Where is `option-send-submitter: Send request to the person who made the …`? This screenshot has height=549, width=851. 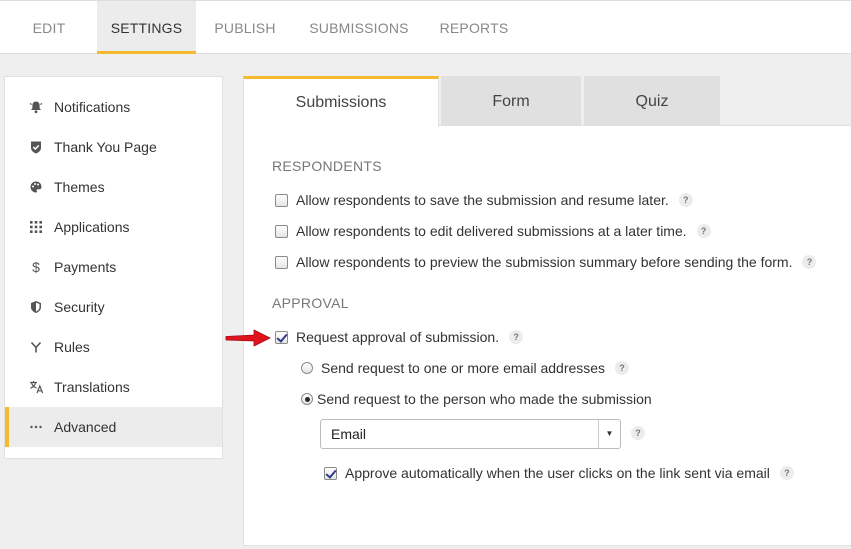 option-send-submitter: Send request to the person who made the … is located at coordinates (476, 399).